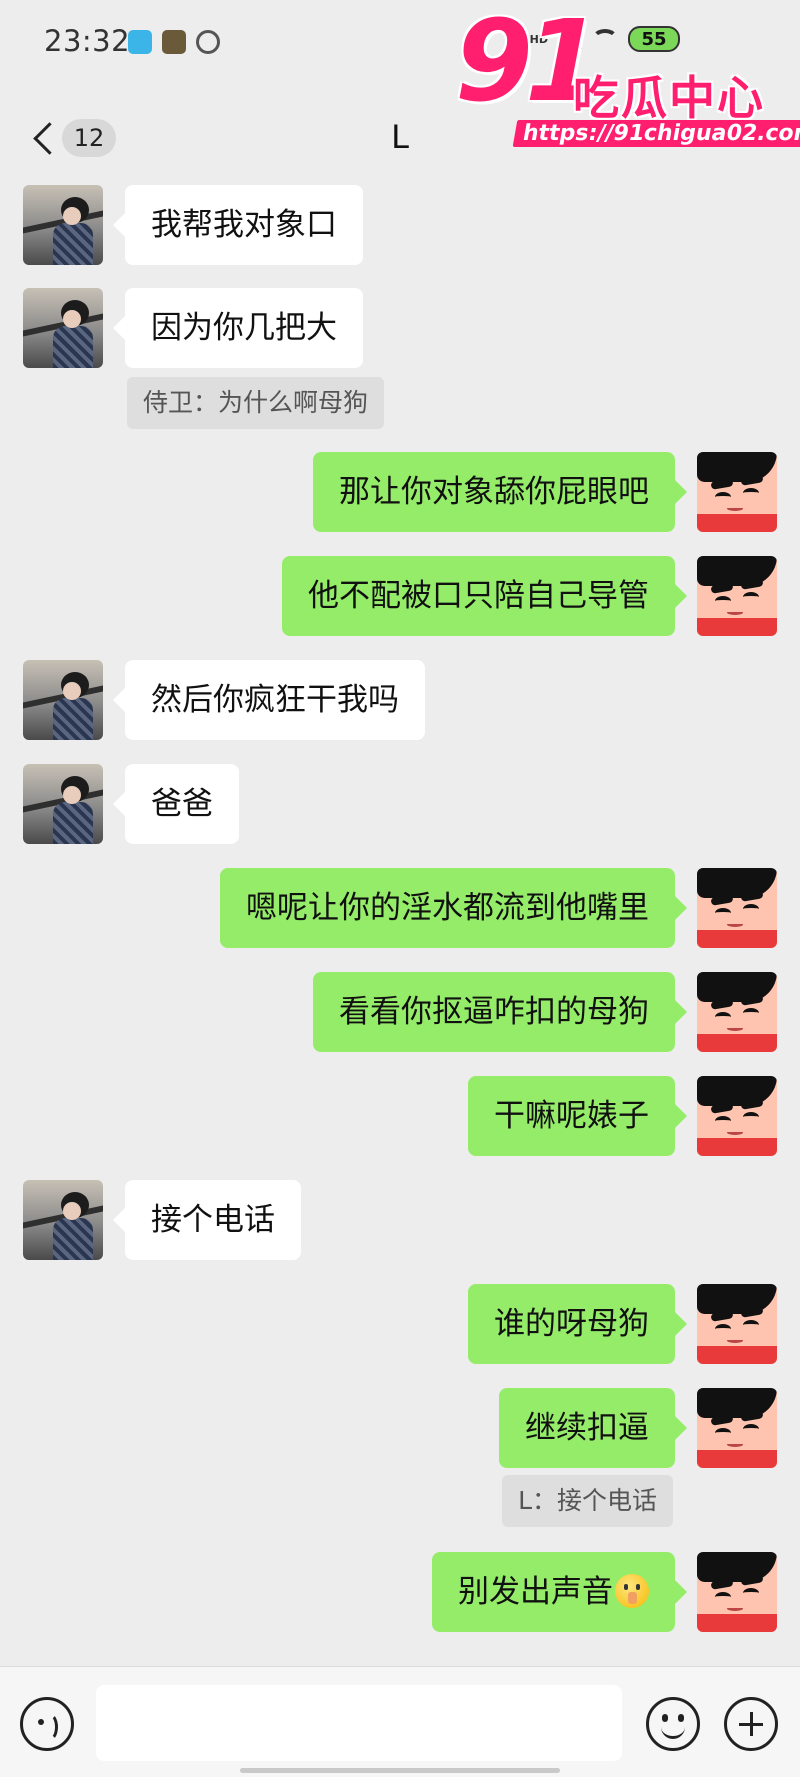 The image size is (800, 1777). What do you see at coordinates (400, 328) in the screenshot?
I see `message-row: 因为你几把大` at bounding box center [400, 328].